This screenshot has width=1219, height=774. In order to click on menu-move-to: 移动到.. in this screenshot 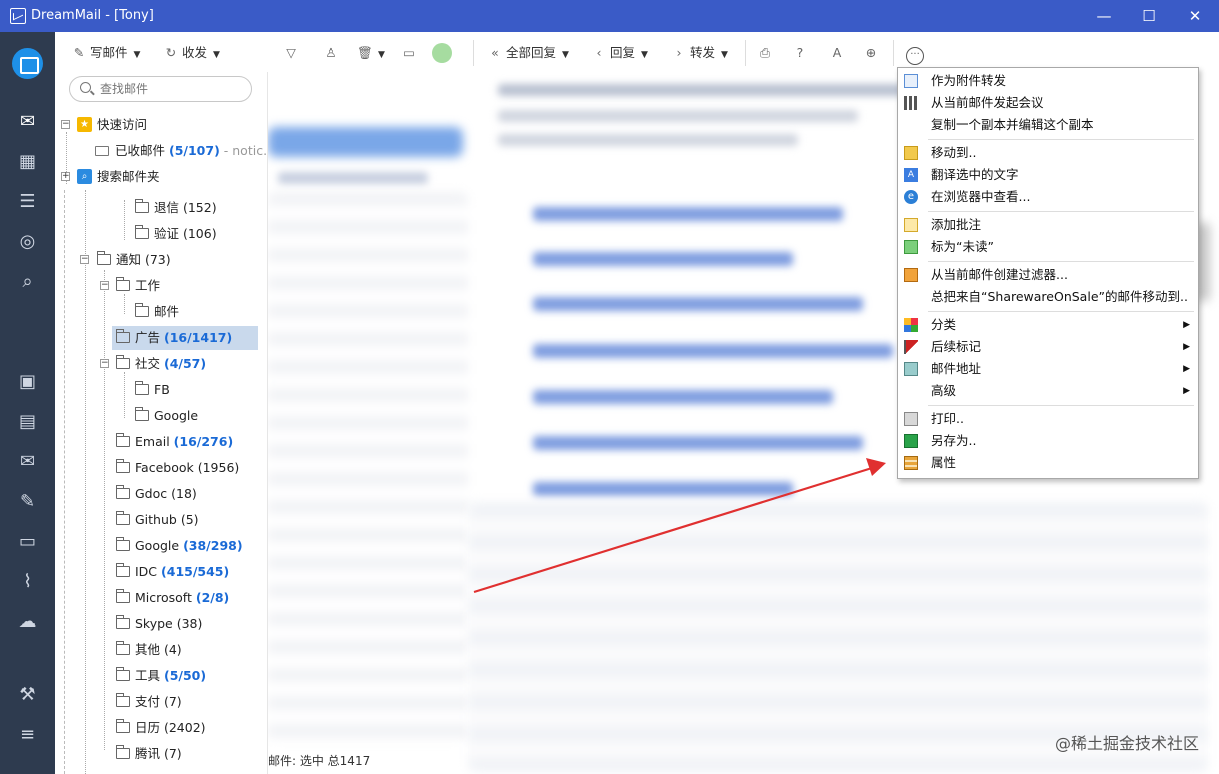, I will do `click(1048, 153)`.